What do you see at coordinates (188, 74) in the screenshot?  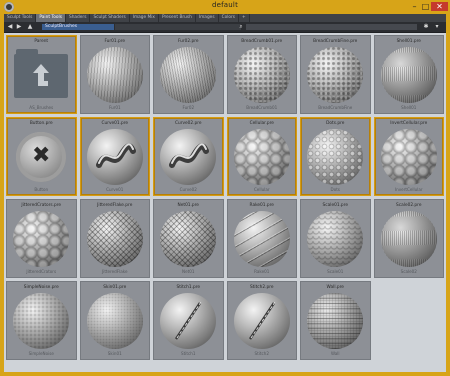 I see `brush-tile: Fur02.pre Fur02` at bounding box center [188, 74].